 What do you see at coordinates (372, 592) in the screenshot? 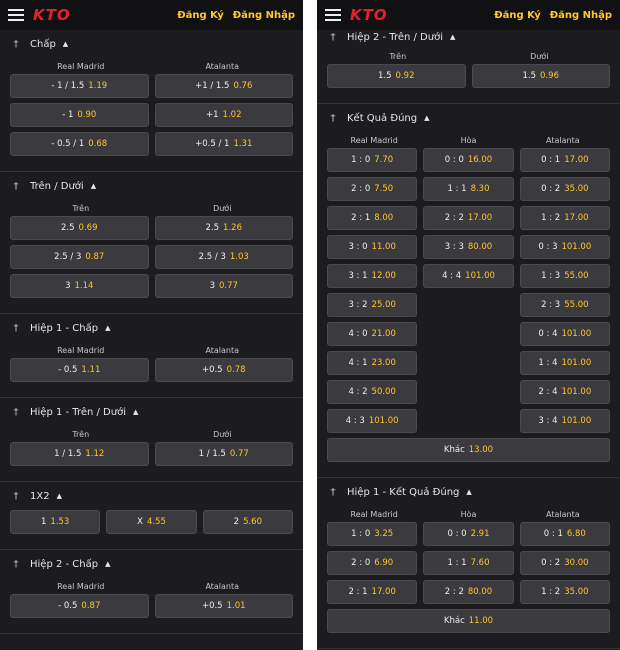
I see `odds-button: 2 : 1 17.00` at bounding box center [372, 592].